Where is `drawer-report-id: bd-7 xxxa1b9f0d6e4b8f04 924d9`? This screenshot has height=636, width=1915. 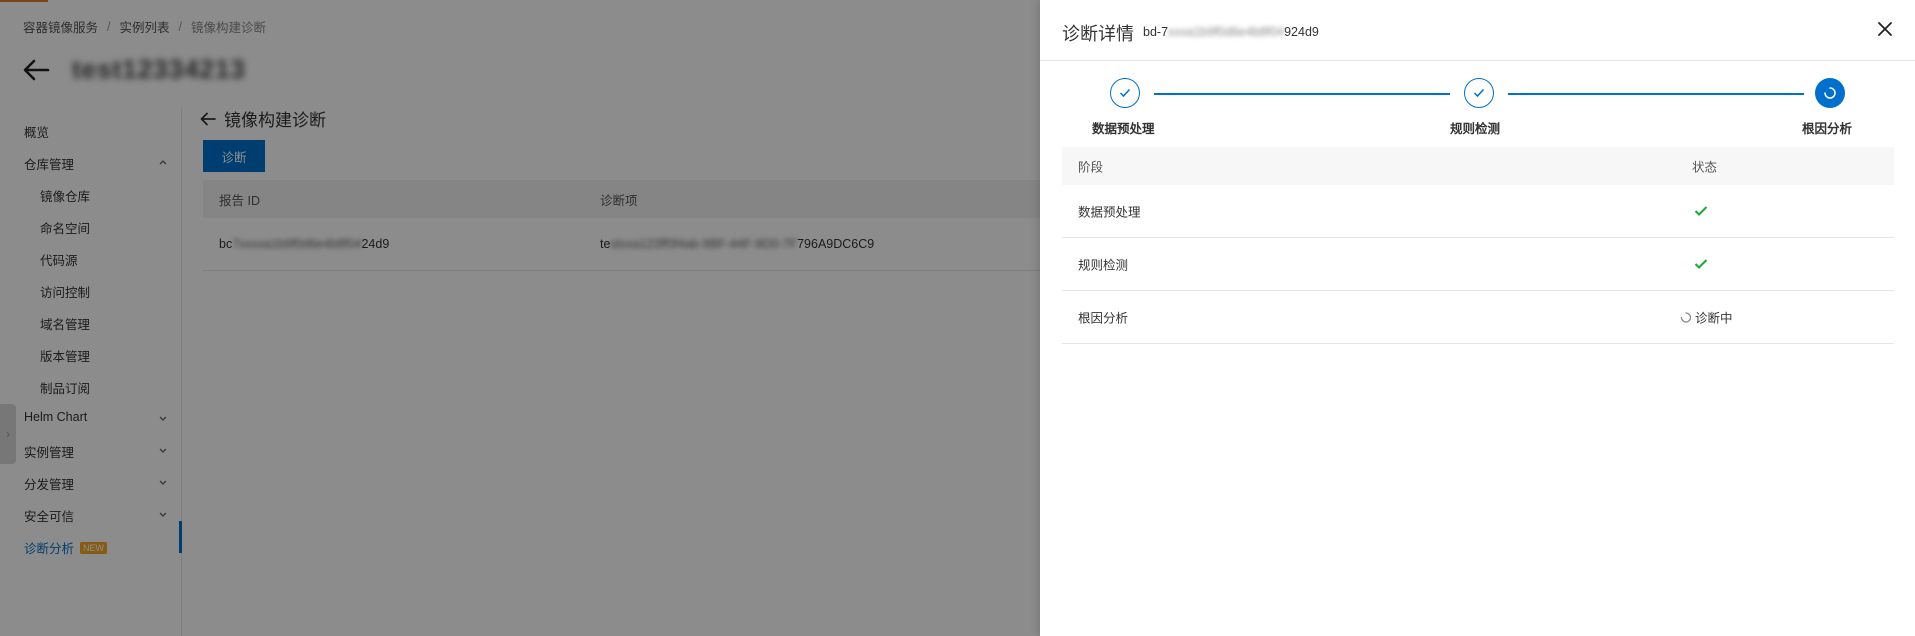
drawer-report-id: bd-7 xxxa1b9f0d6e4b8f04 924d9 is located at coordinates (1231, 32).